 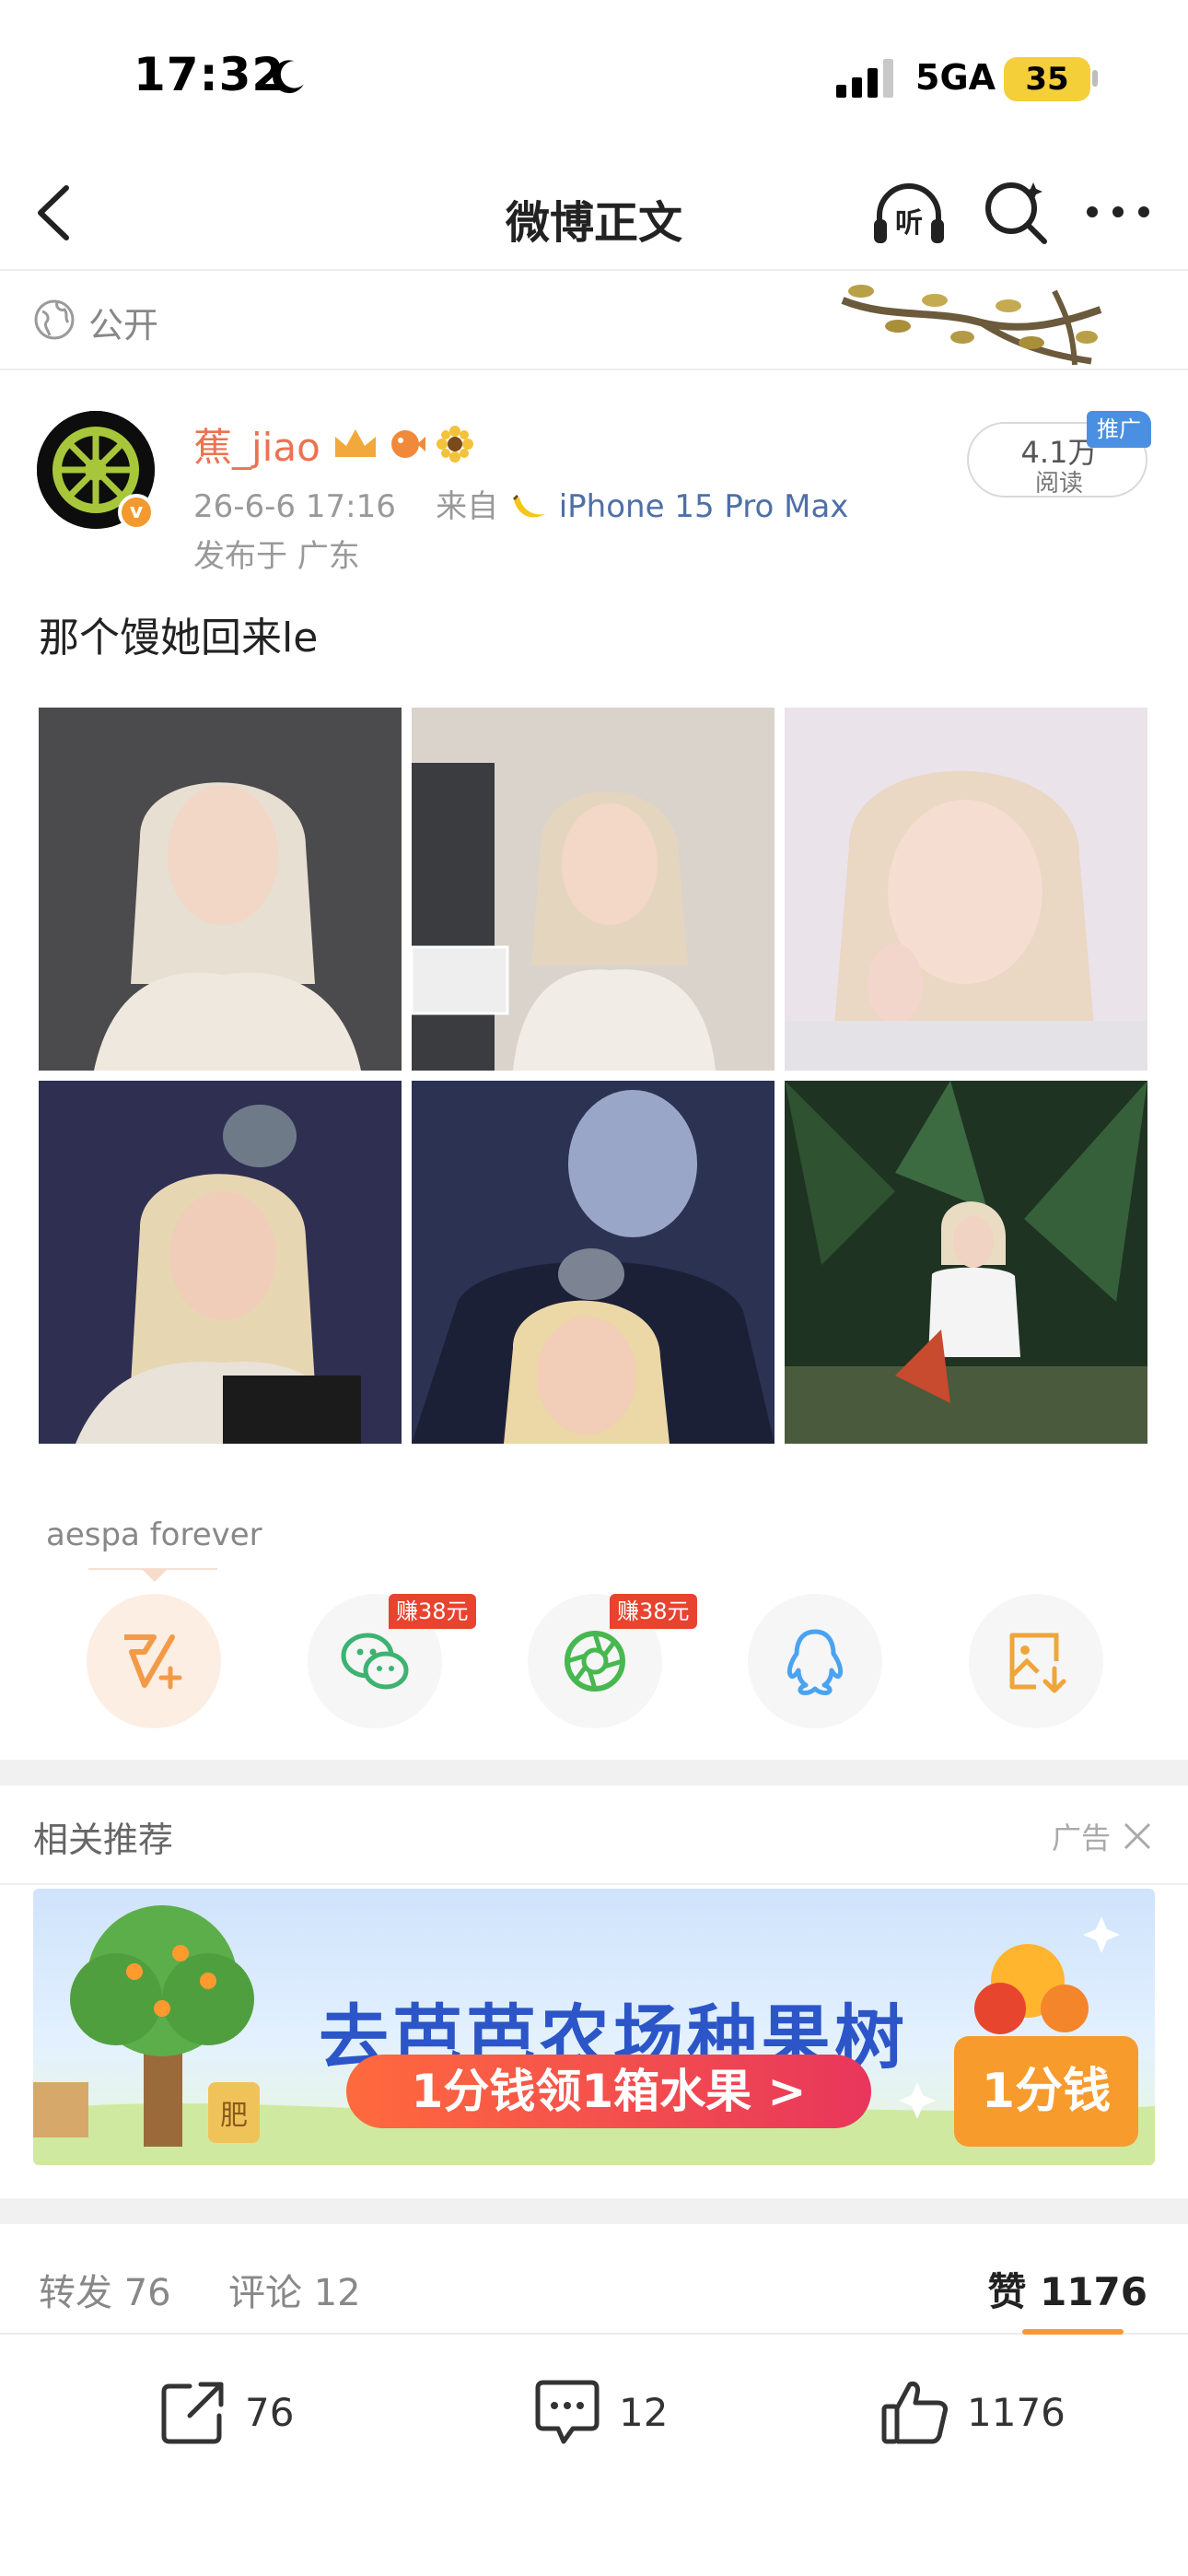 I want to click on share-qq-button, so click(x=815, y=1661).